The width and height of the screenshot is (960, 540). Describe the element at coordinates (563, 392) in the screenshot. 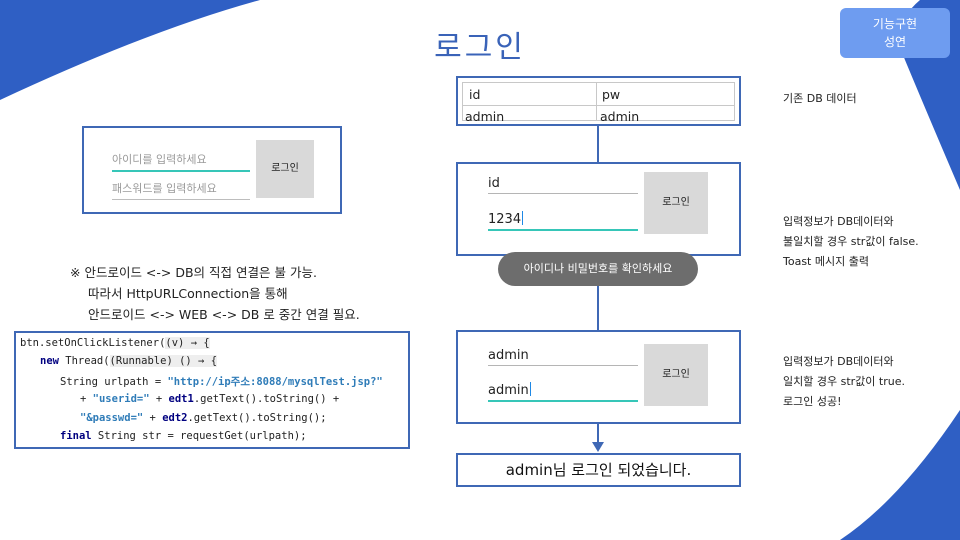

I see `password-input: admin` at that location.